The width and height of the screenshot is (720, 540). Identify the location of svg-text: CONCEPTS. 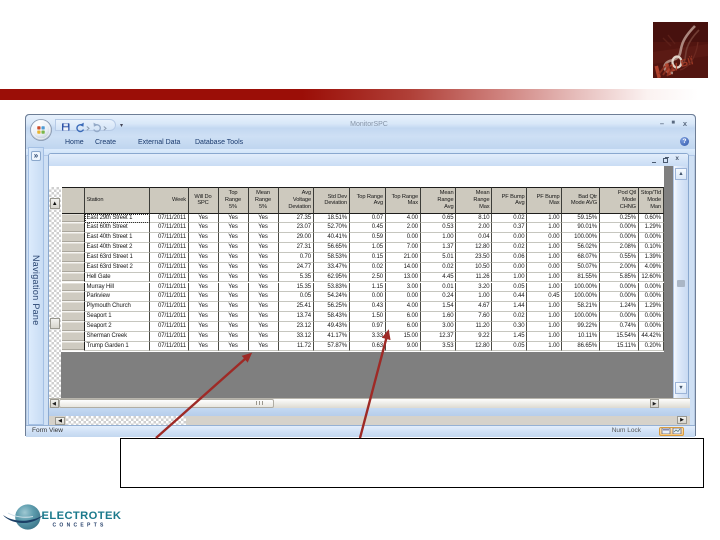
(80, 526).